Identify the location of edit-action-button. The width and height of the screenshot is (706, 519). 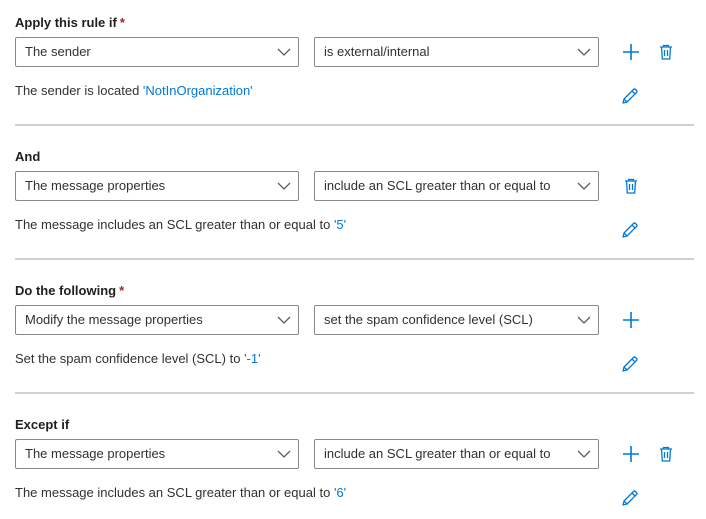
(630, 364).